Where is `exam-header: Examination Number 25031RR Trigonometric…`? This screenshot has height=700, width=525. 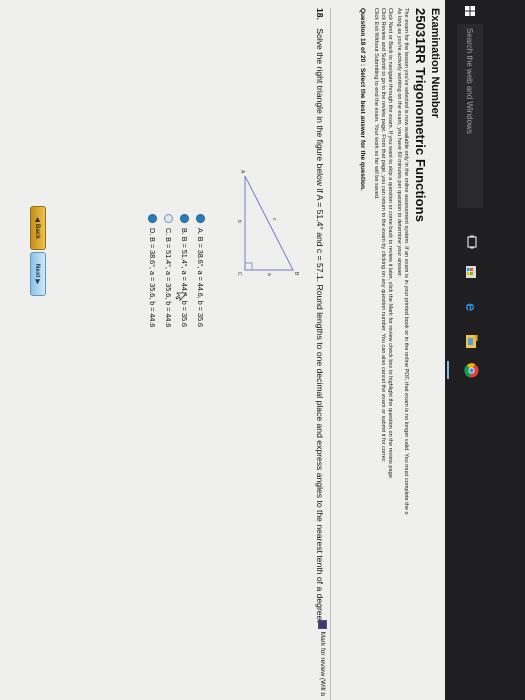 exam-header: Examination Number 25031RR Trigonometric… is located at coordinates (429, 350).